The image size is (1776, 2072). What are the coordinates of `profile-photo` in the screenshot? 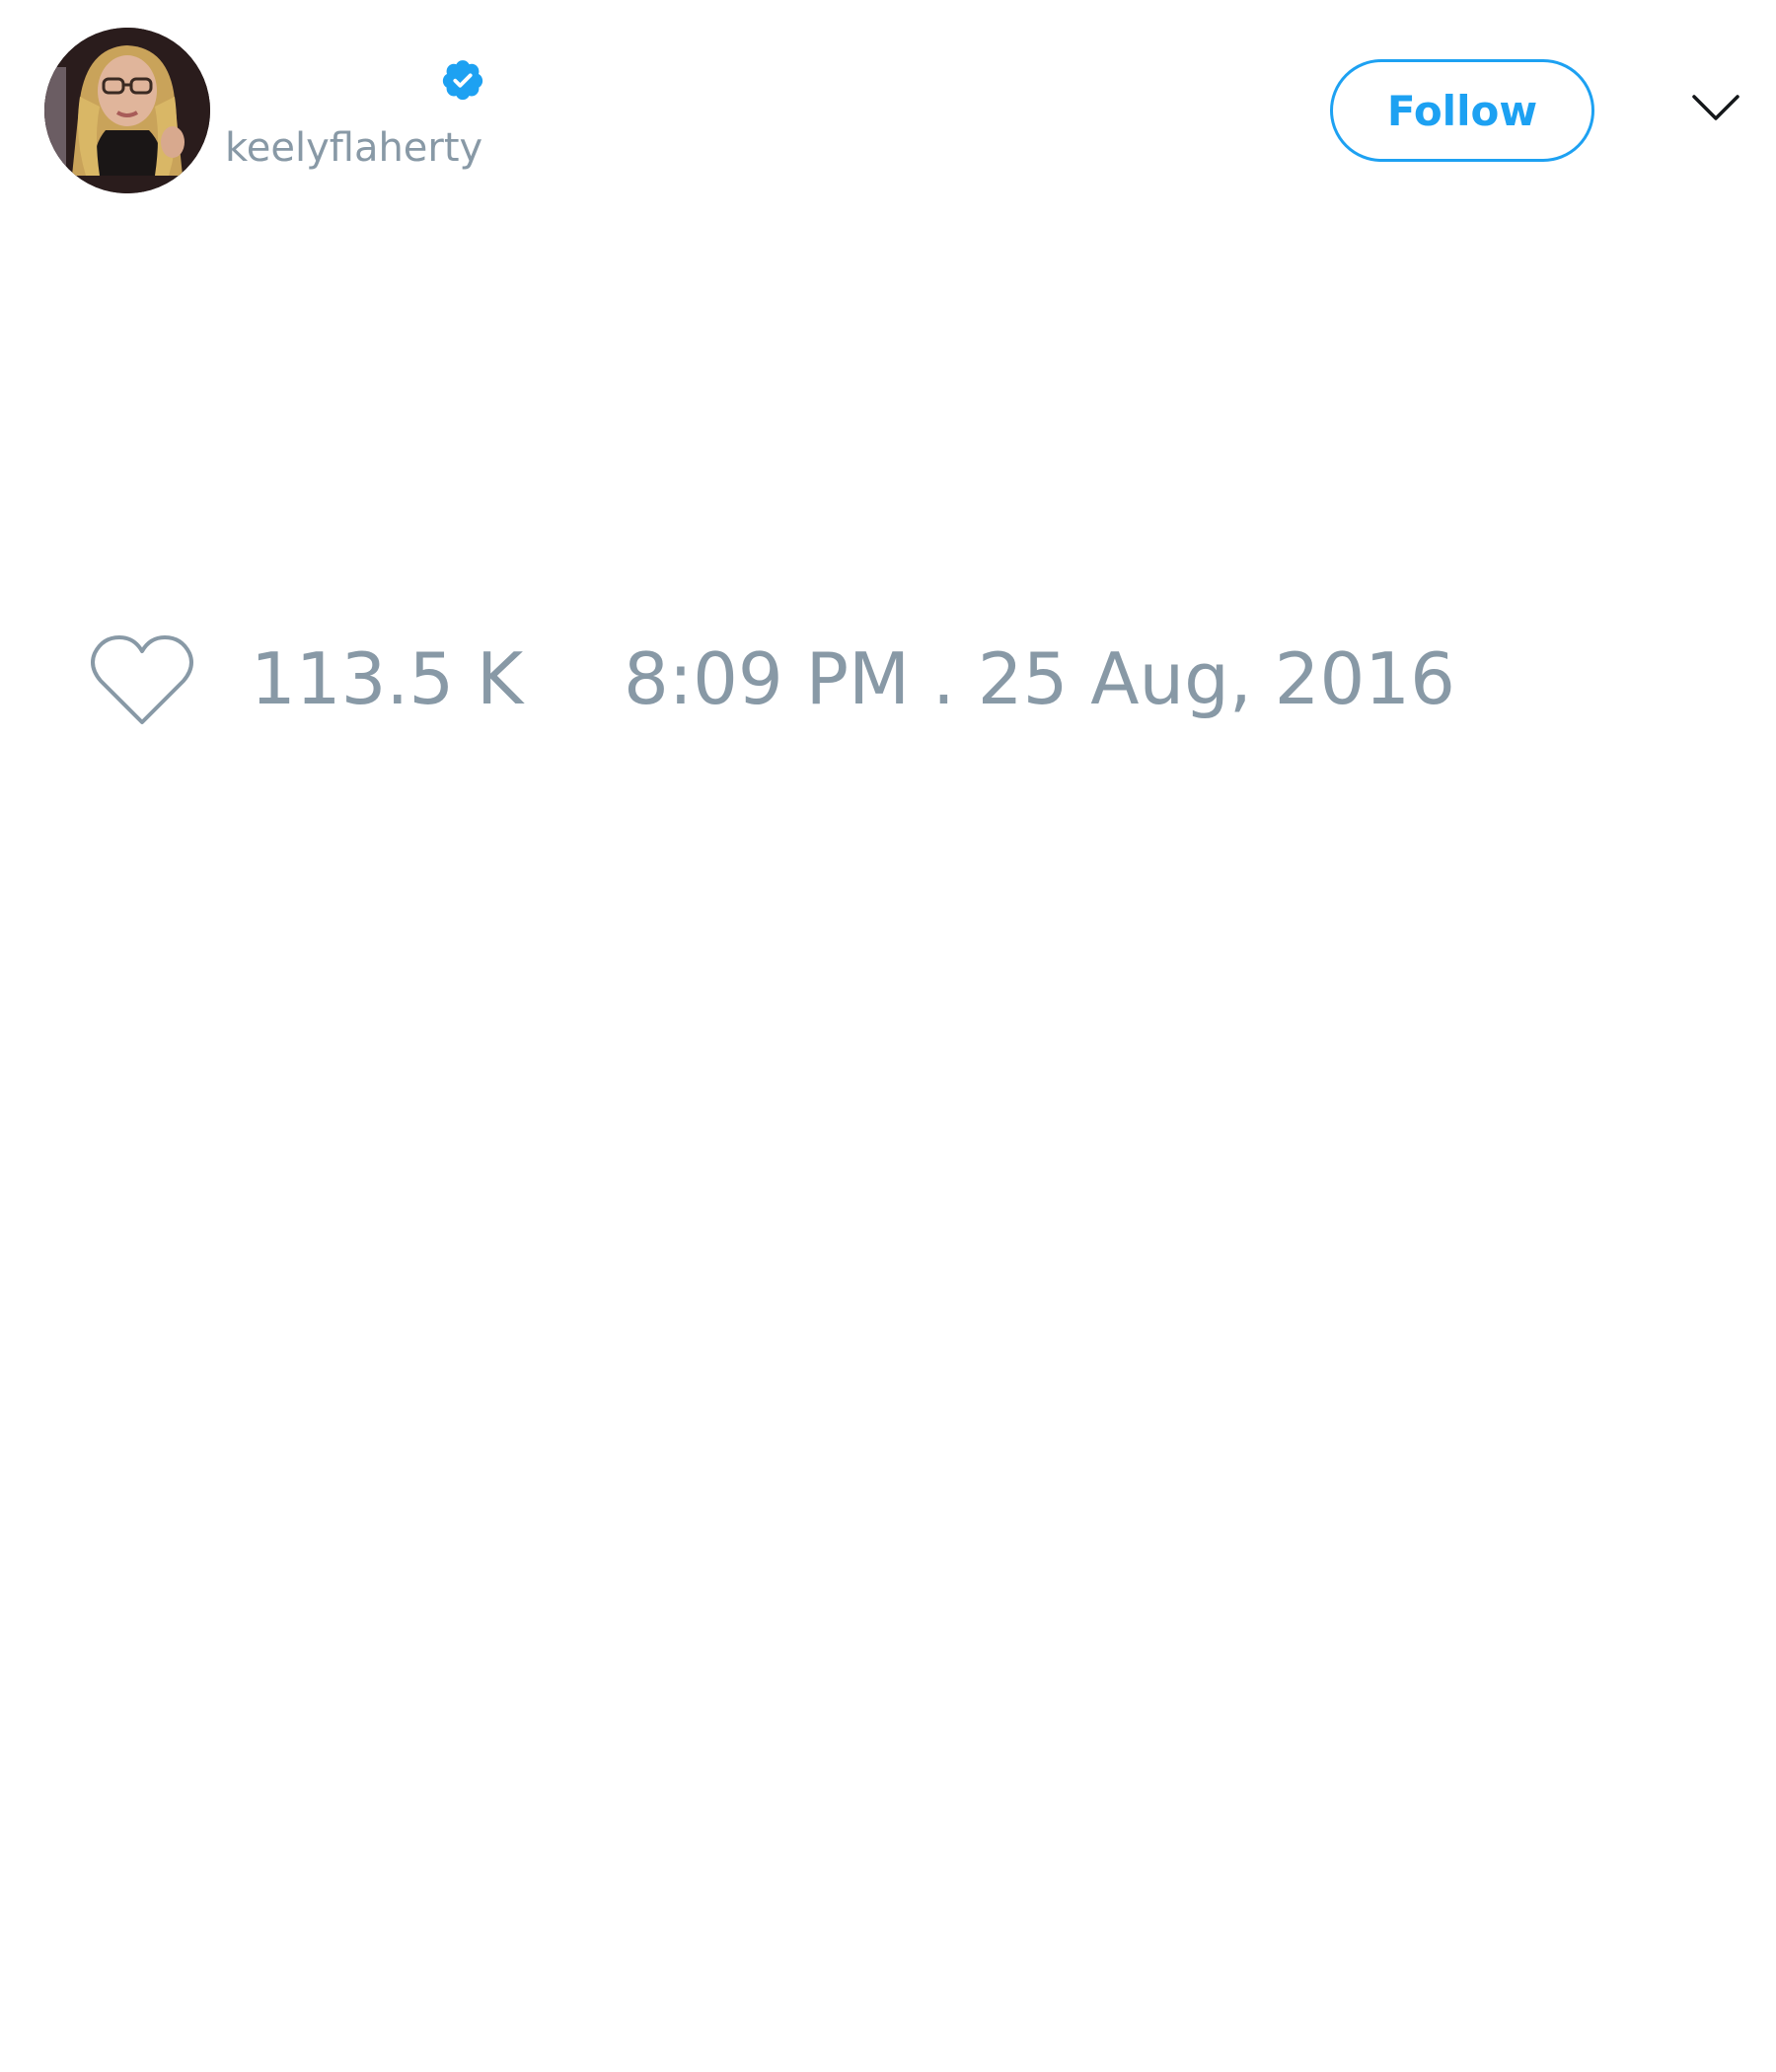 It's located at (127, 111).